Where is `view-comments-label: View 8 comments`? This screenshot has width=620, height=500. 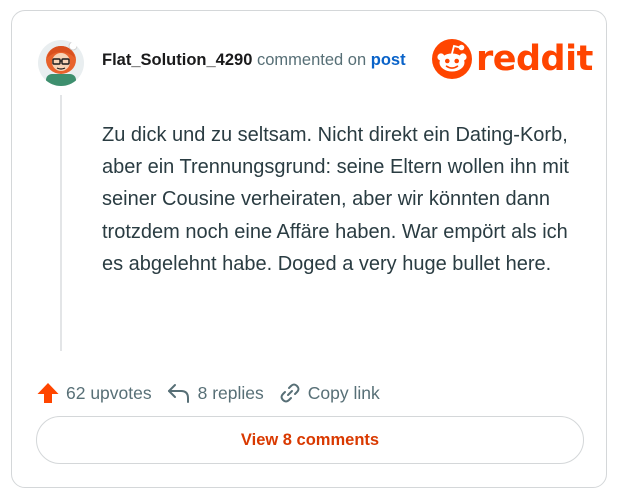
view-comments-label: View 8 comments is located at coordinates (310, 439).